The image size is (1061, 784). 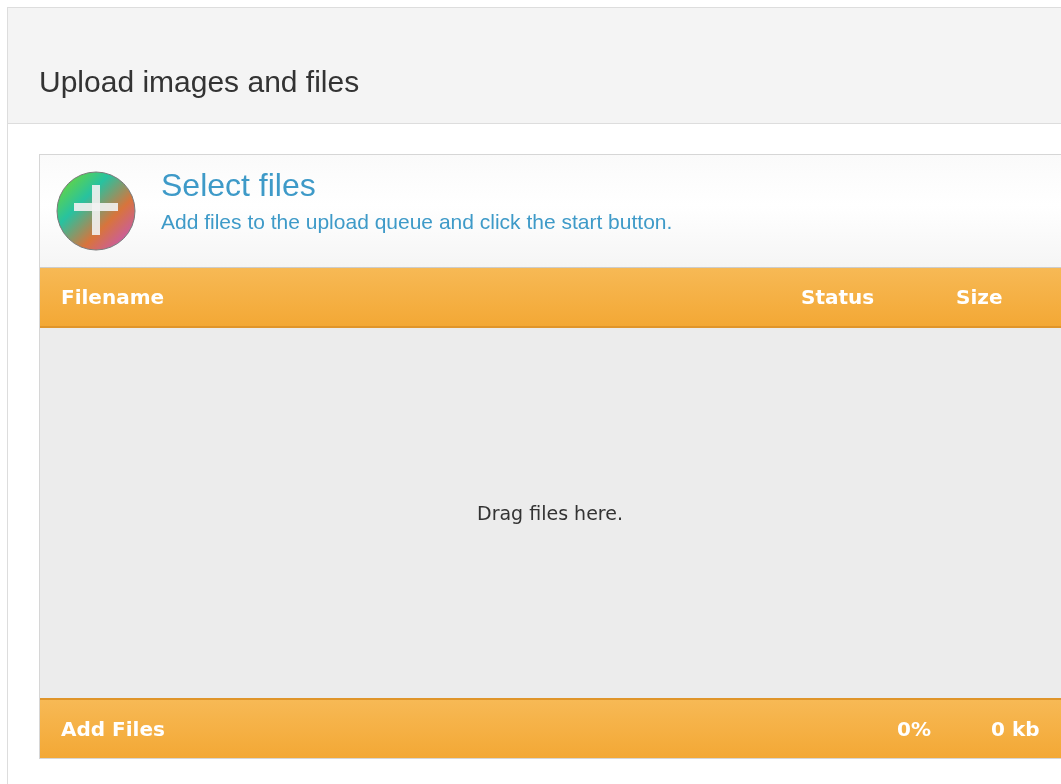 I want to click on add-icon, so click(x=96, y=211).